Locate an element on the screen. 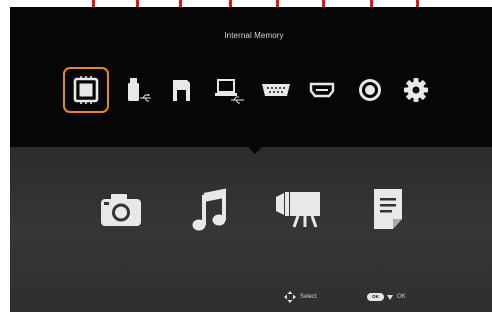 Image resolution: width=492 pixels, height=312 pixels. source-sd-card is located at coordinates (181, 90).